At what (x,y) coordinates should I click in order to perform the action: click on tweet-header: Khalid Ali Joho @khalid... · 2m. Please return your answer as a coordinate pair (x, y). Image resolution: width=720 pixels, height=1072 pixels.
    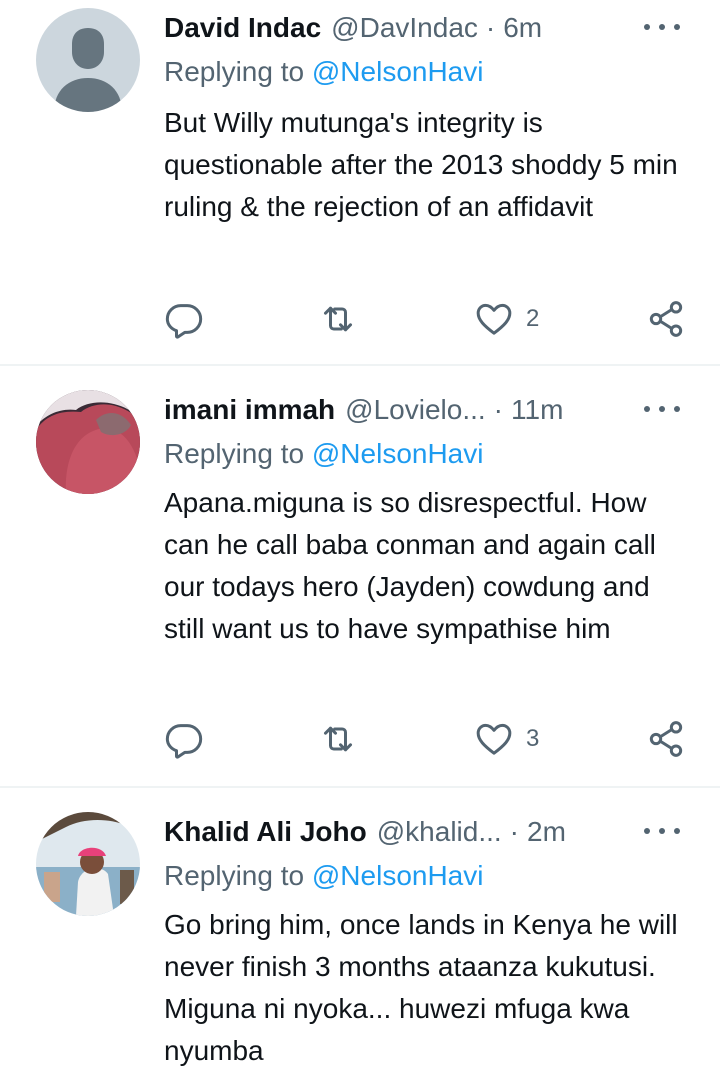
    Looking at the image, I should click on (427, 832).